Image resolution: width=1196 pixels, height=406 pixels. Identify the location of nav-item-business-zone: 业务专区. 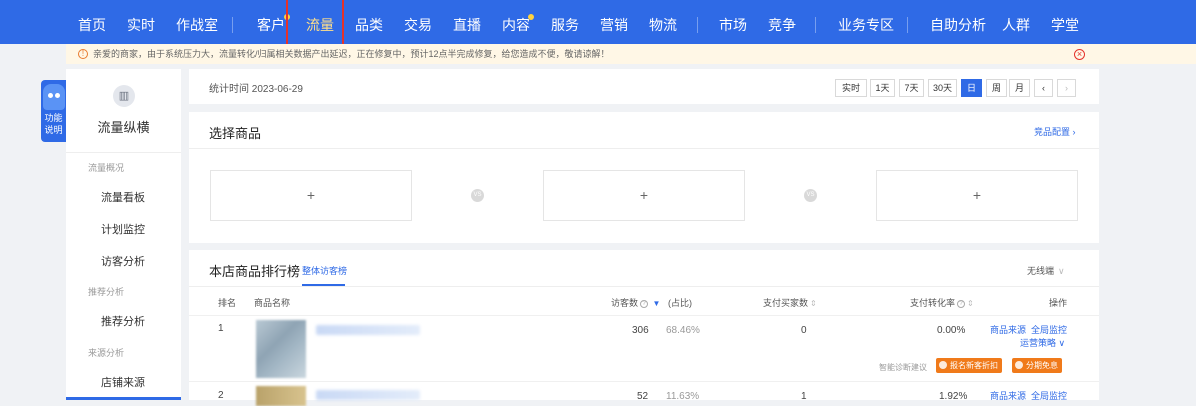
(866, 22).